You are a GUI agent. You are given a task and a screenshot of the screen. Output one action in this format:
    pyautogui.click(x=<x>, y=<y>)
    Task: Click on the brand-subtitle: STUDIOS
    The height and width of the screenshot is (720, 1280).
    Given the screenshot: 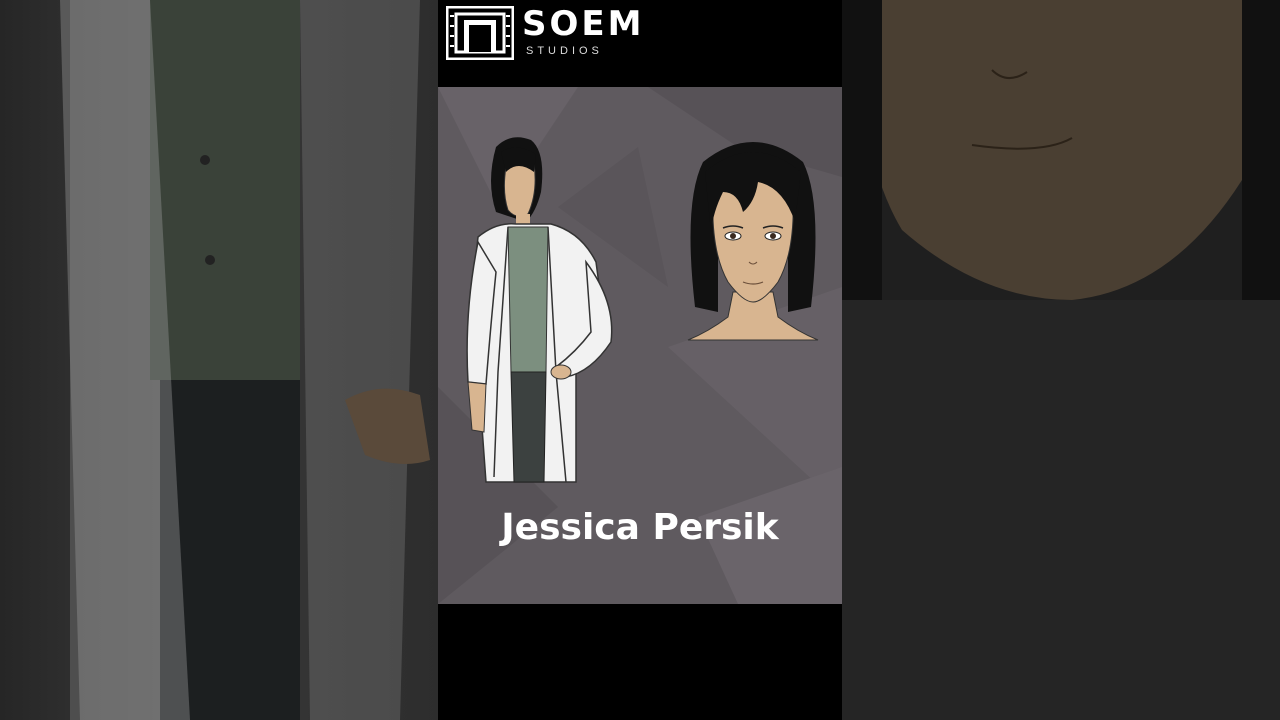 What is the action you would take?
    pyautogui.click(x=564, y=51)
    